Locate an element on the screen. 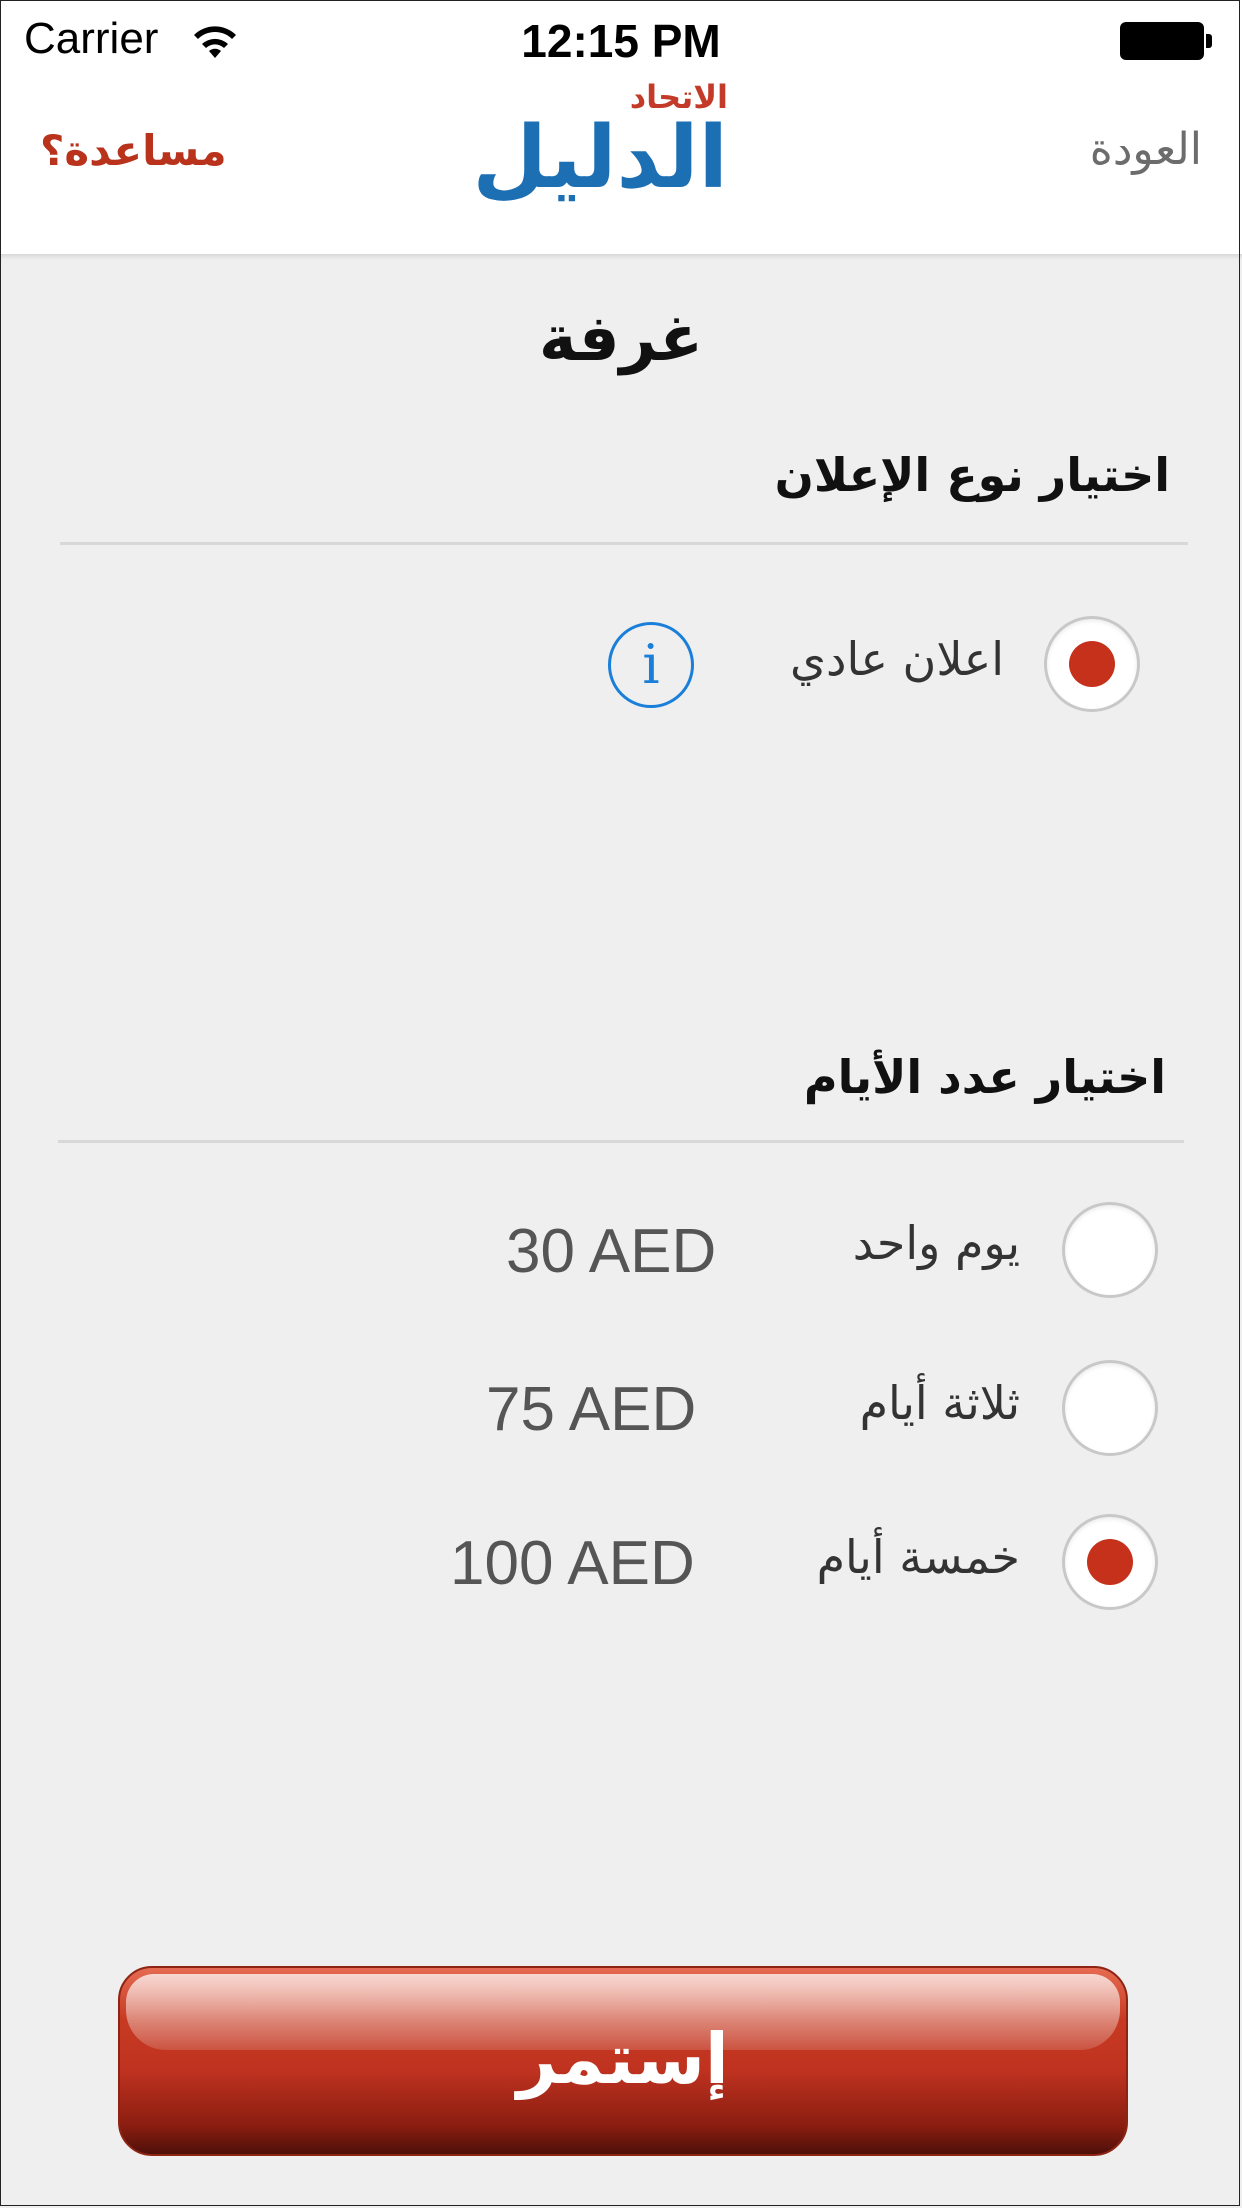  continue-label: إستمر is located at coordinates (623, 2059).